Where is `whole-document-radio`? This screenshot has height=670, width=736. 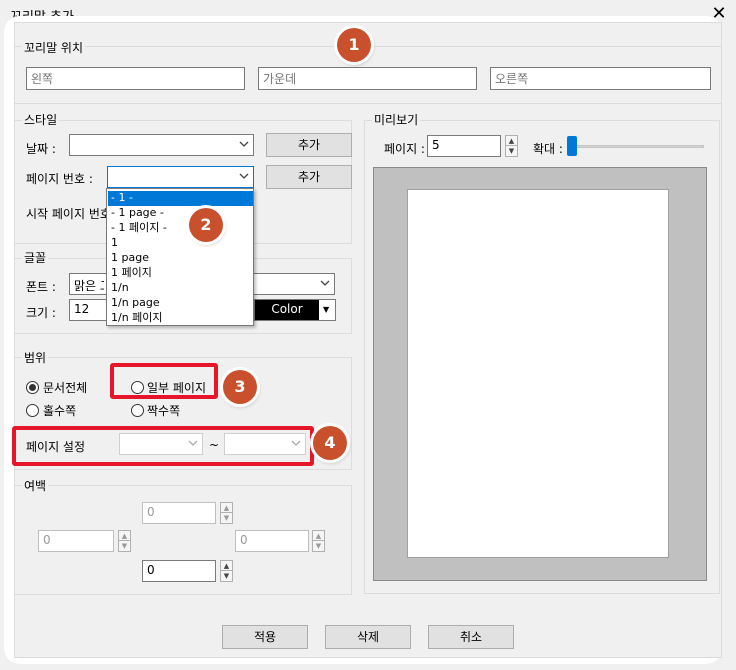 whole-document-radio is located at coordinates (32, 387).